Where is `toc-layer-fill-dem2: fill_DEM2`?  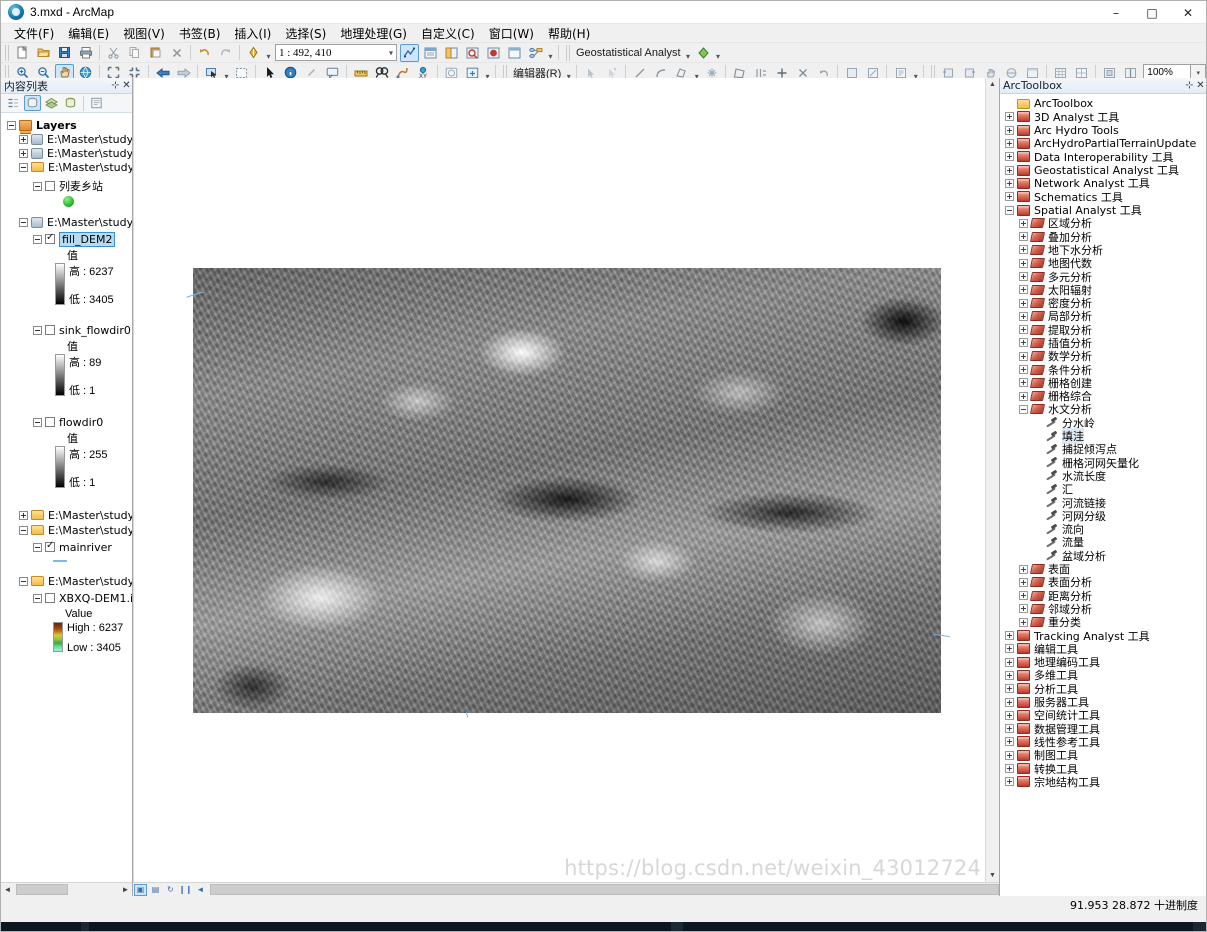
toc-layer-fill-dem2: fill_DEM2 is located at coordinates (66, 239).